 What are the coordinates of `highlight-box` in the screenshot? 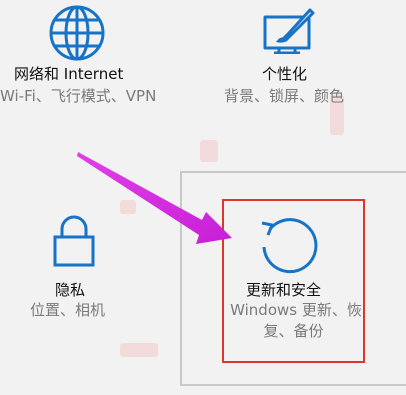 It's located at (293, 281).